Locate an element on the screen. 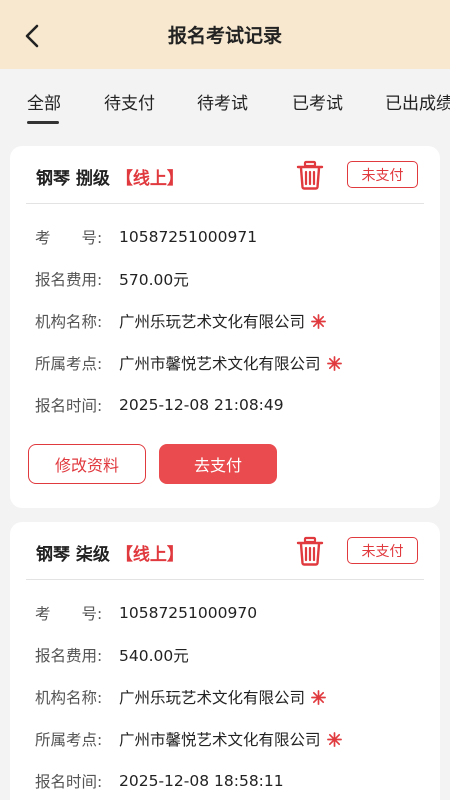  registration-time-value: 2025-12-08 21:08:49 is located at coordinates (201, 405).